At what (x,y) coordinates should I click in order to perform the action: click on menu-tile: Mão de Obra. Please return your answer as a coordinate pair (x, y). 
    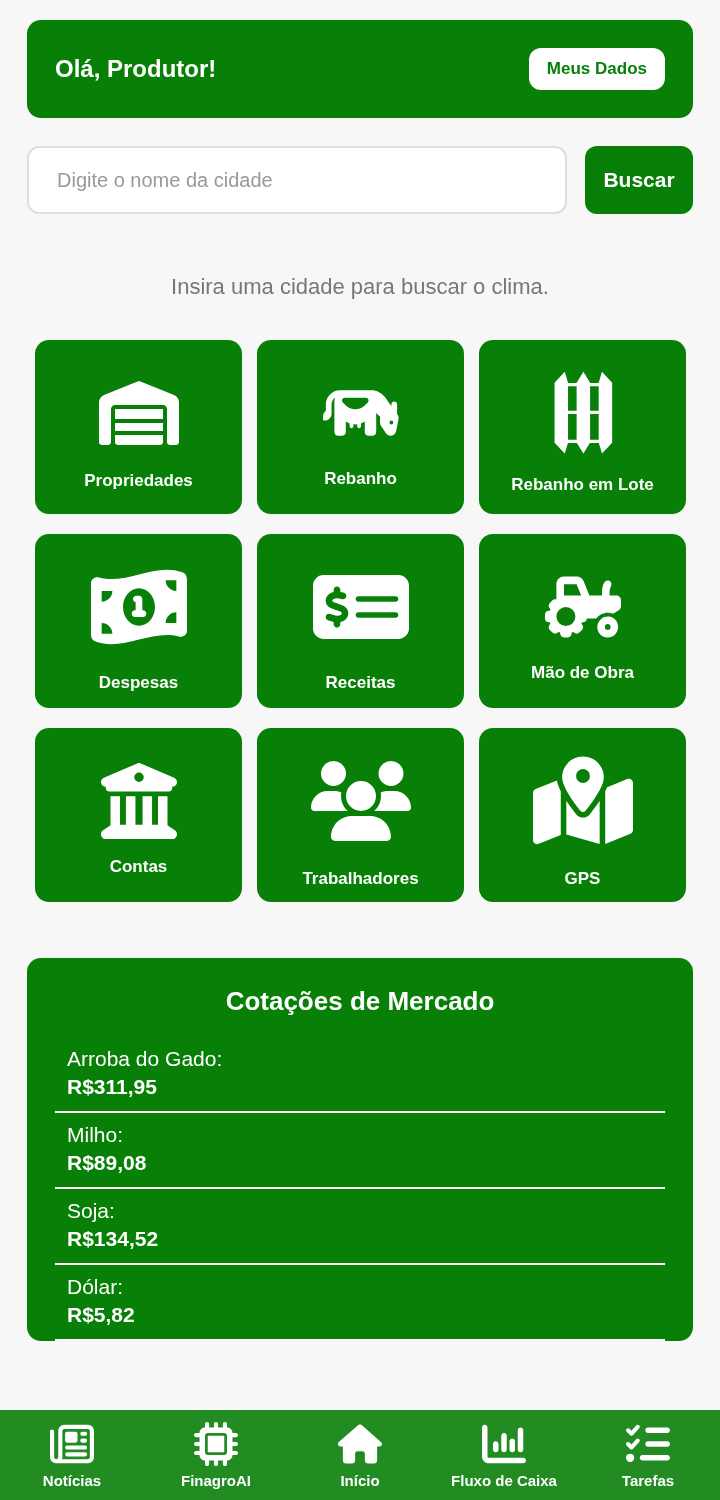
    Looking at the image, I should click on (582, 621).